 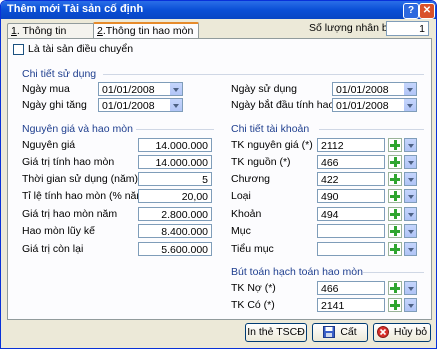 I want to click on account-label-2: Chương, so click(x=251, y=179).